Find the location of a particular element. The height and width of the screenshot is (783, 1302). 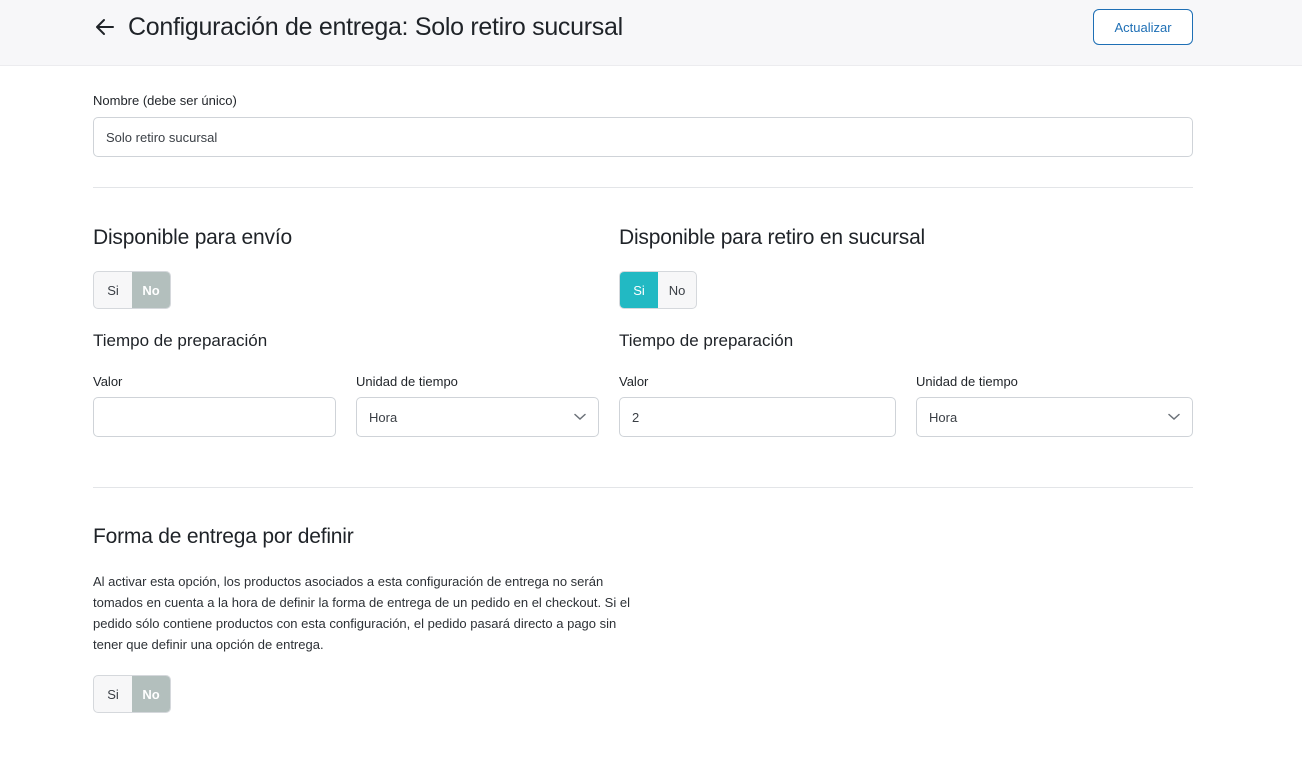

shipping-unit-label: Unidad de tiempo is located at coordinates (407, 381).